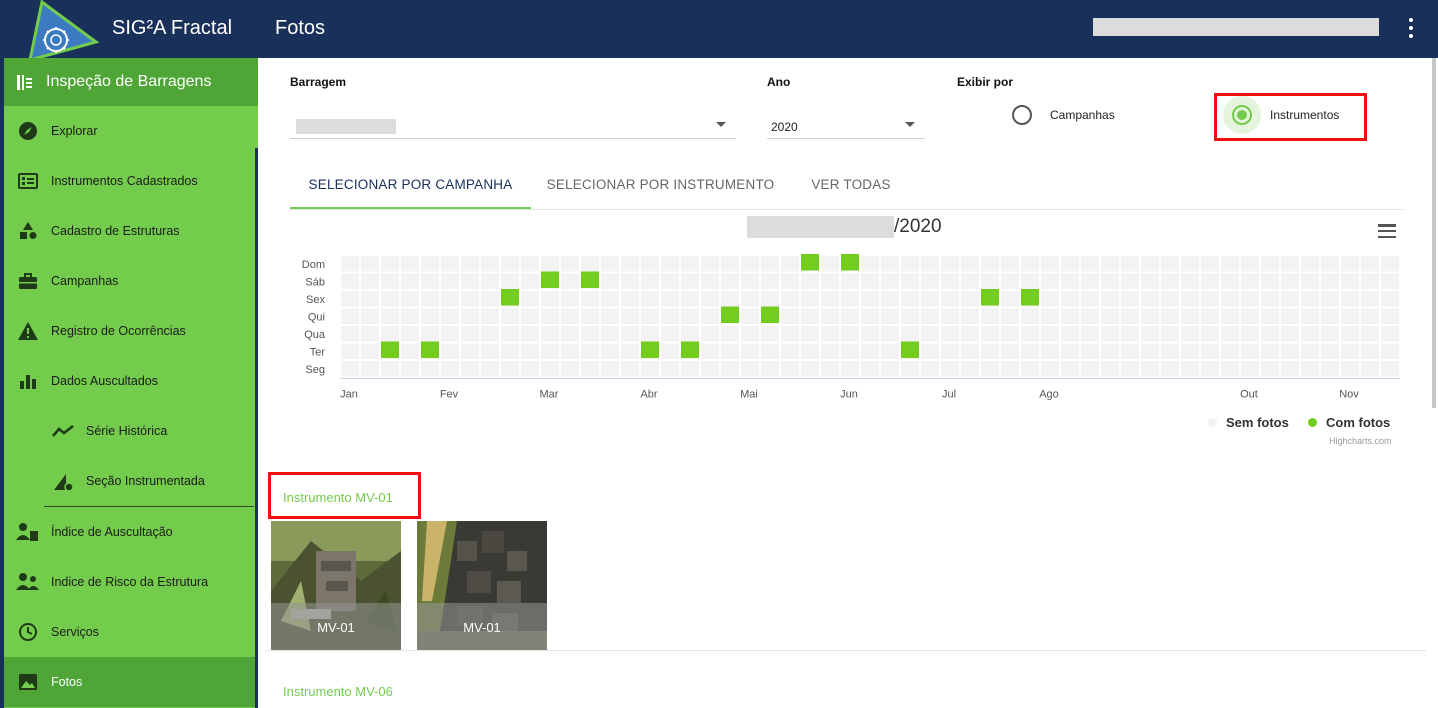 The image size is (1438, 708). What do you see at coordinates (131, 431) in the screenshot?
I see `sidebar-item-serie-historica: Série Histórica` at bounding box center [131, 431].